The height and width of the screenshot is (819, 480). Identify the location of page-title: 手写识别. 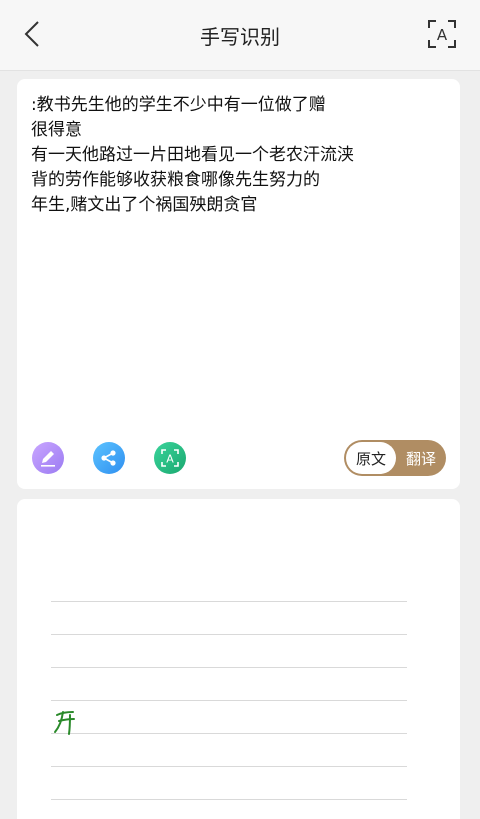
(240, 36).